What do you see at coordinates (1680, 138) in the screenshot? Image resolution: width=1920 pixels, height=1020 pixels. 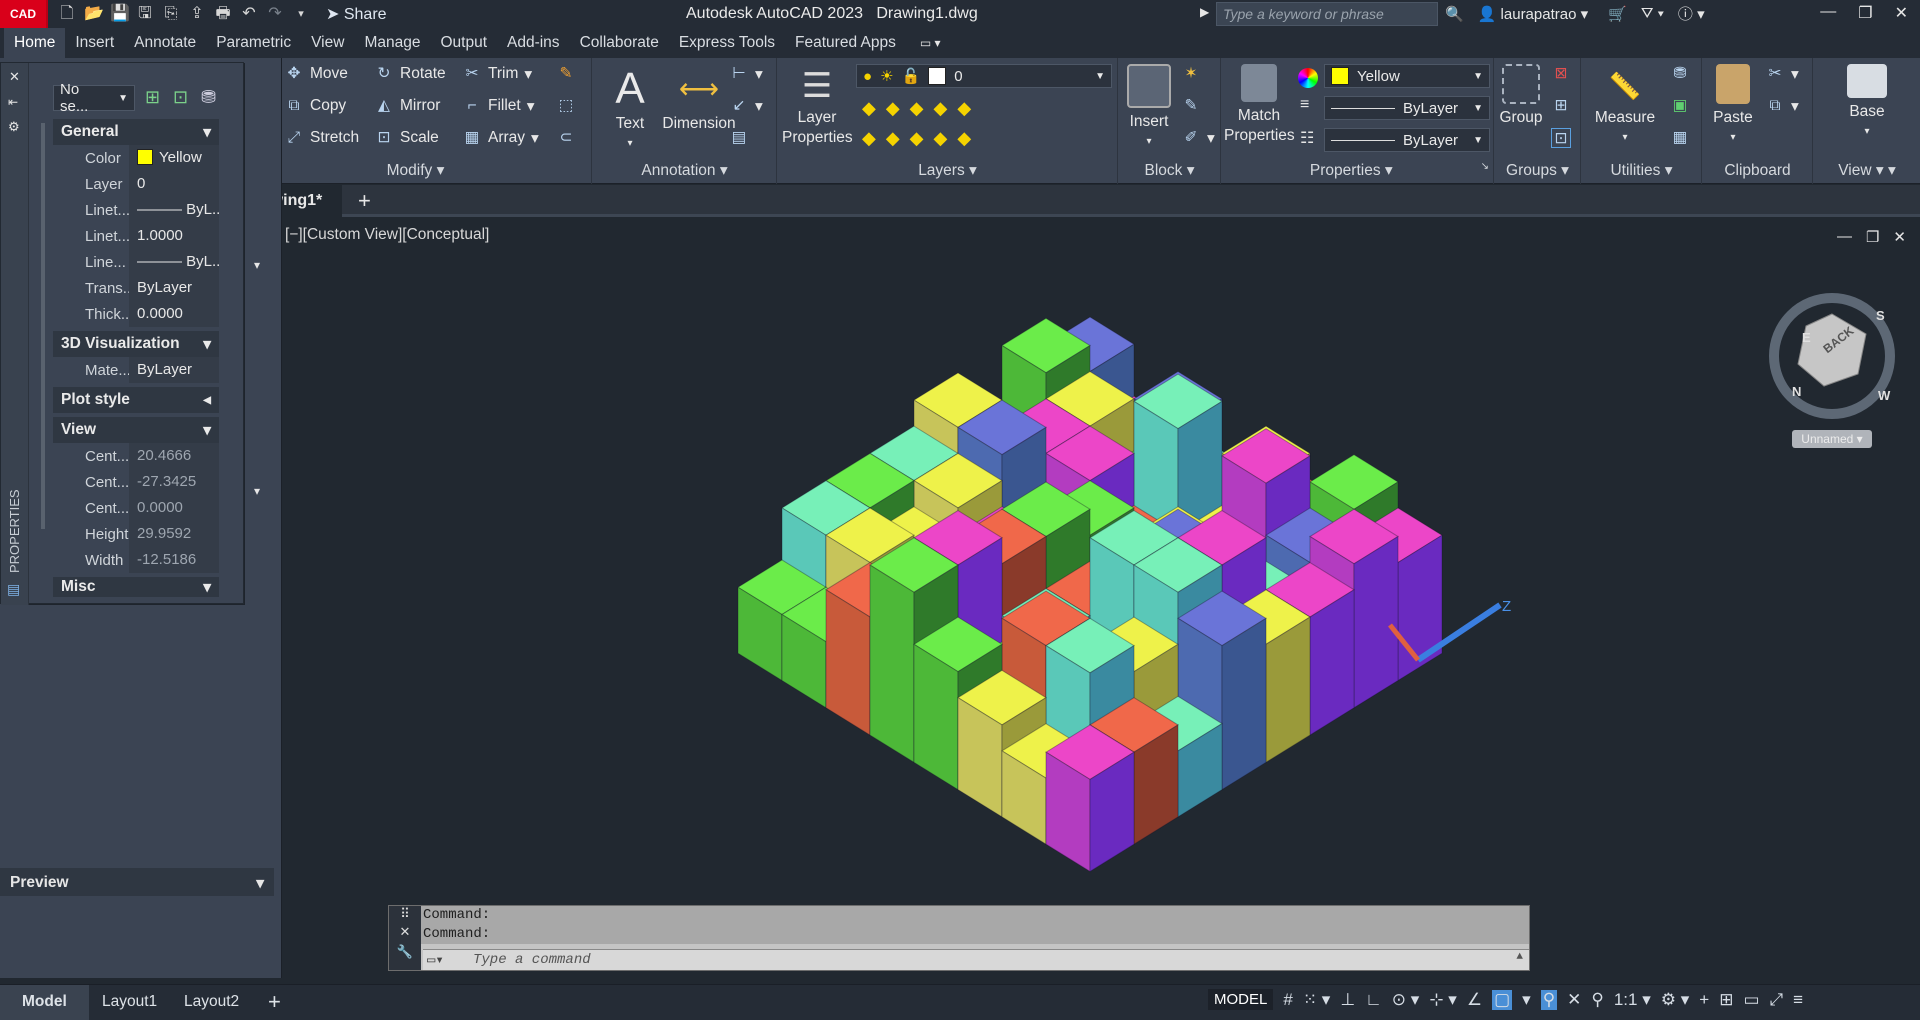 I see `calculator-button: ▦` at bounding box center [1680, 138].